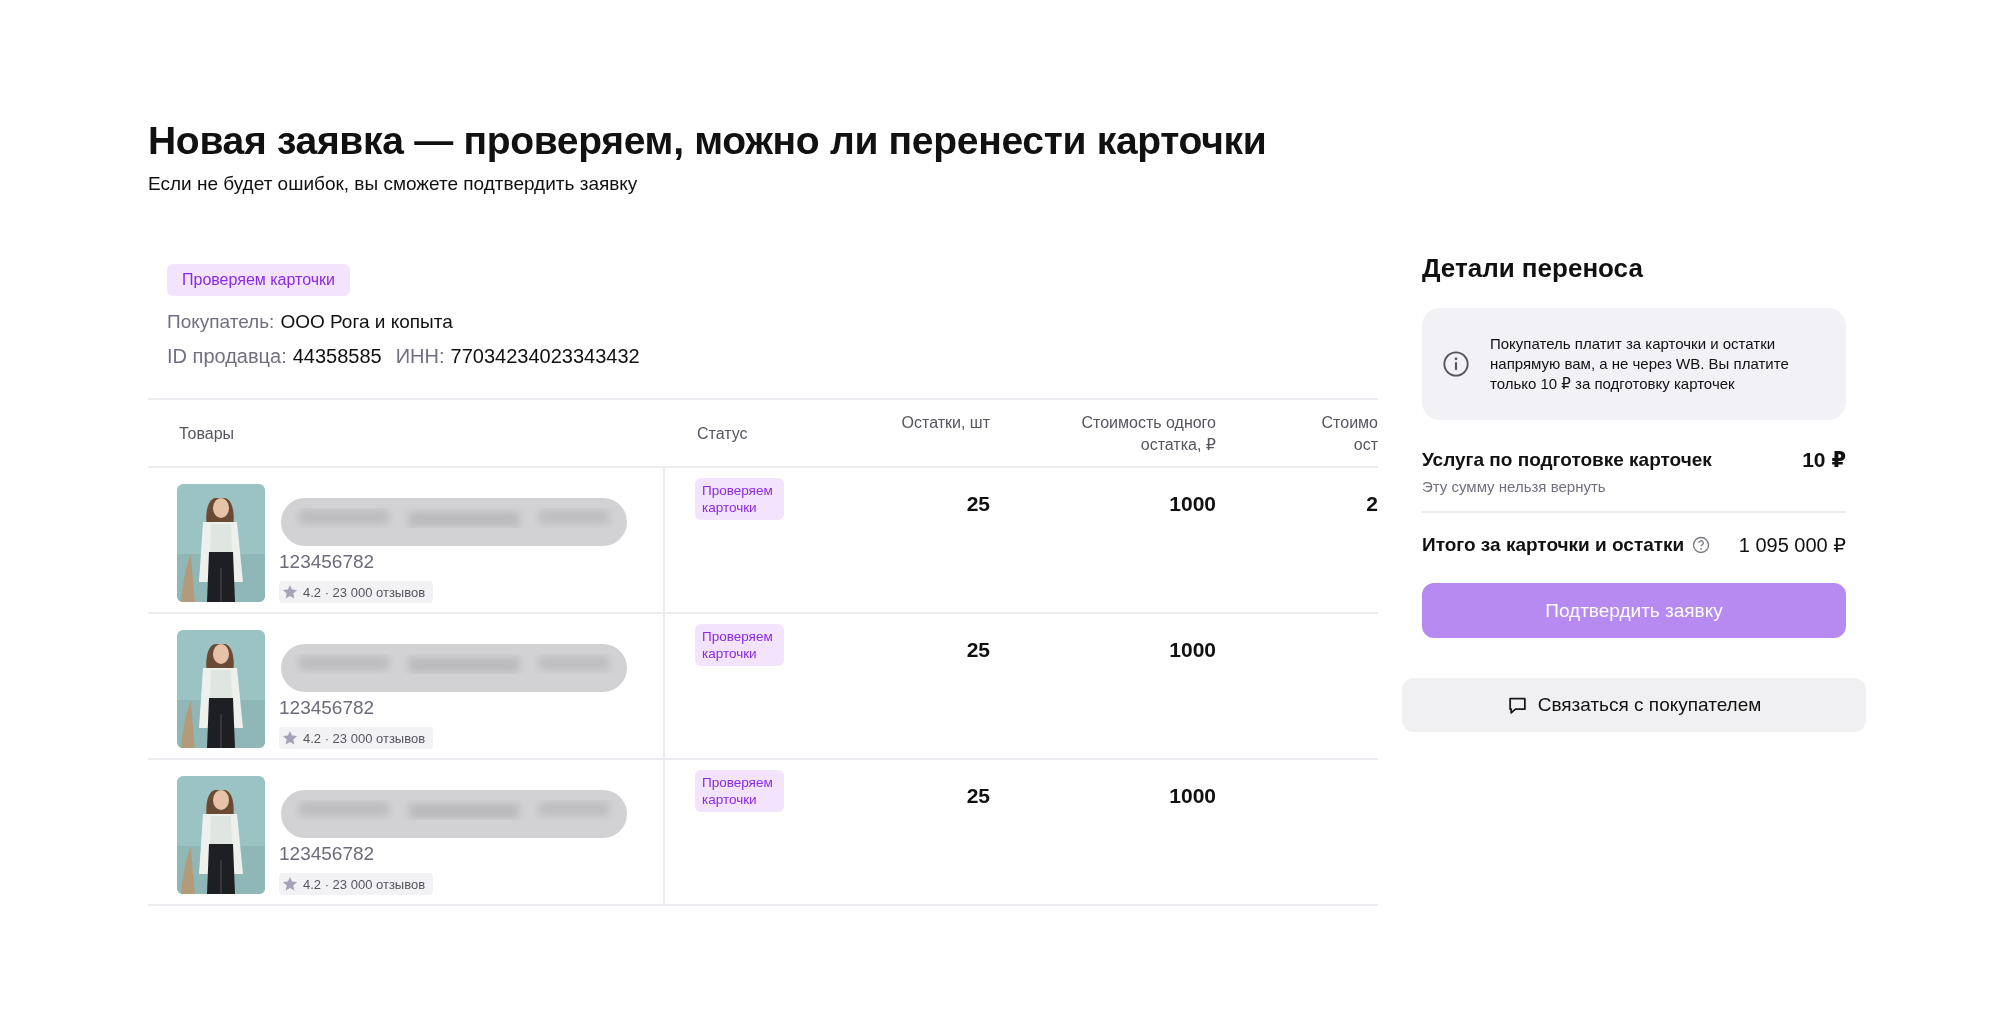 Image resolution: width=2016 pixels, height=1011 pixels. What do you see at coordinates (406, 434) in the screenshot?
I see `column-header: Товары` at bounding box center [406, 434].